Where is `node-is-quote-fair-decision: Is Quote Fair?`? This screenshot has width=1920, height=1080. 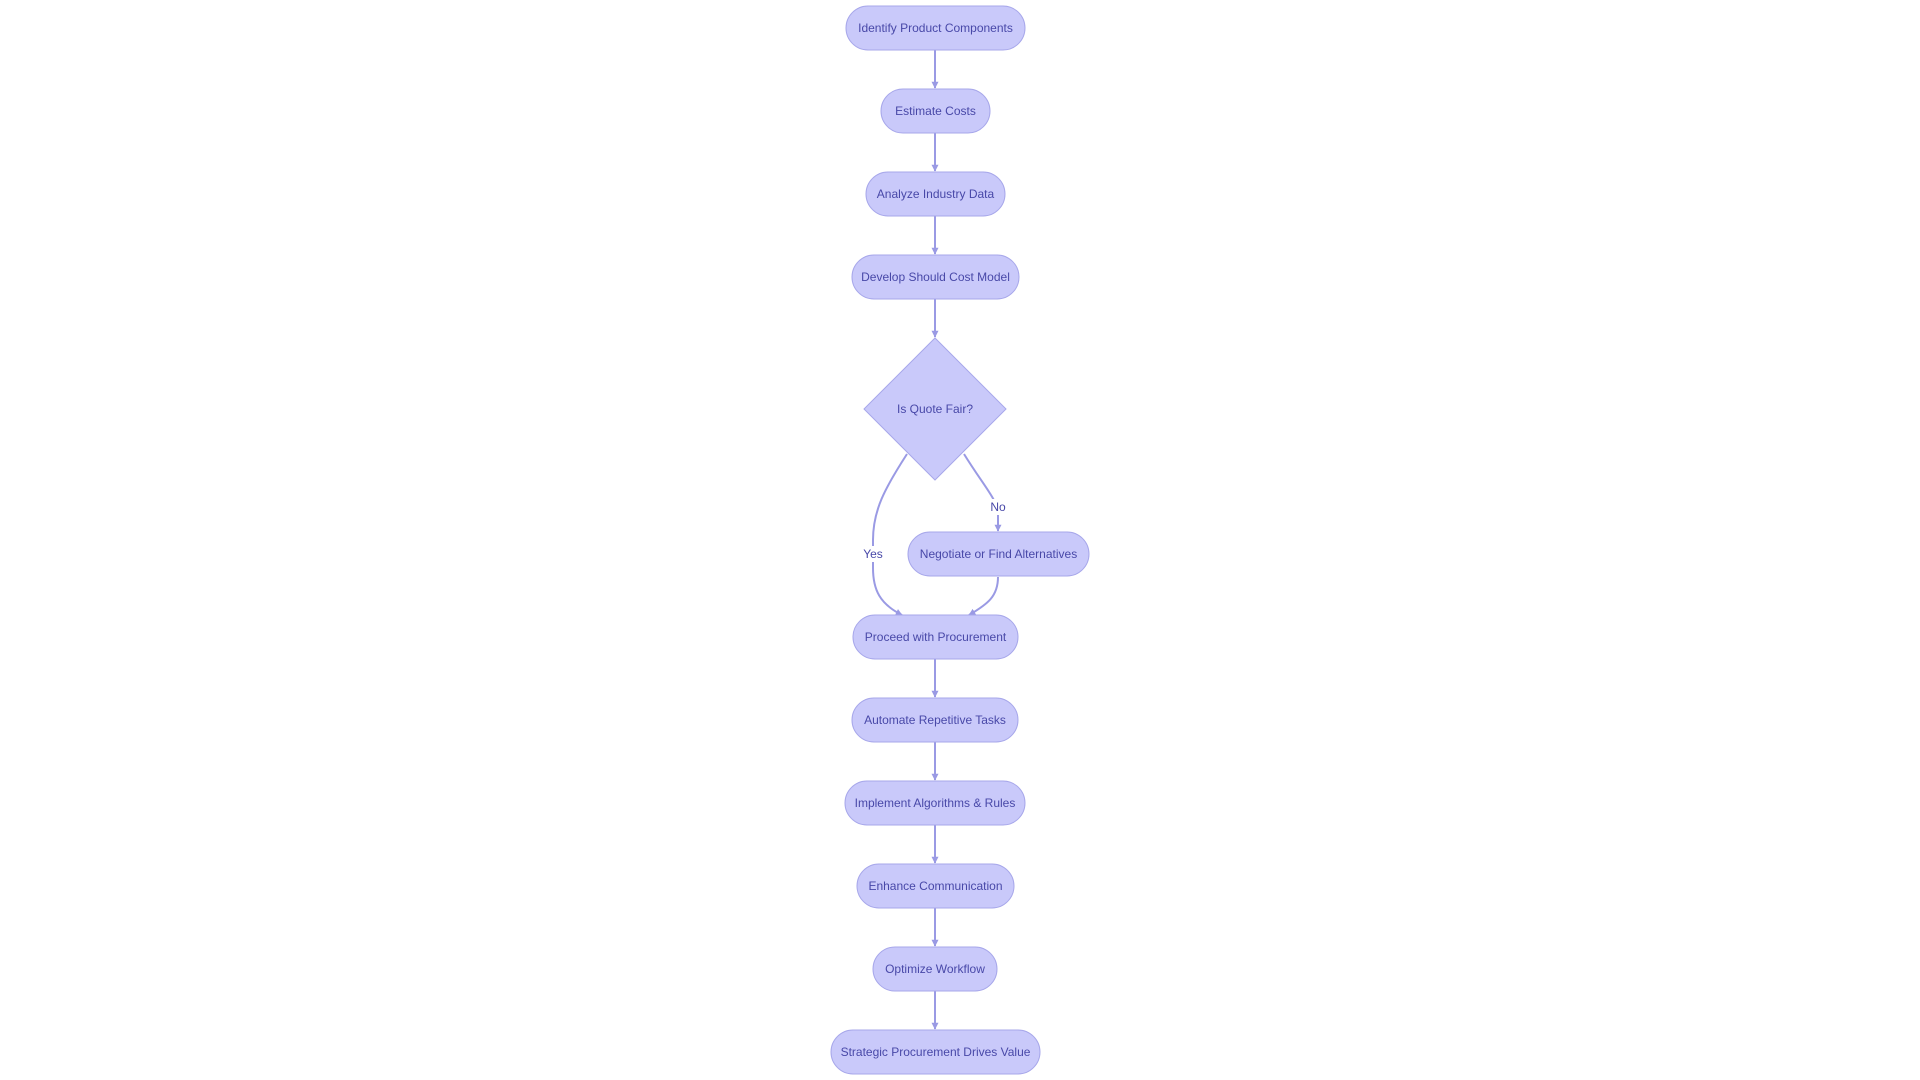
node-is-quote-fair-decision: Is Quote Fair? is located at coordinates (935, 409).